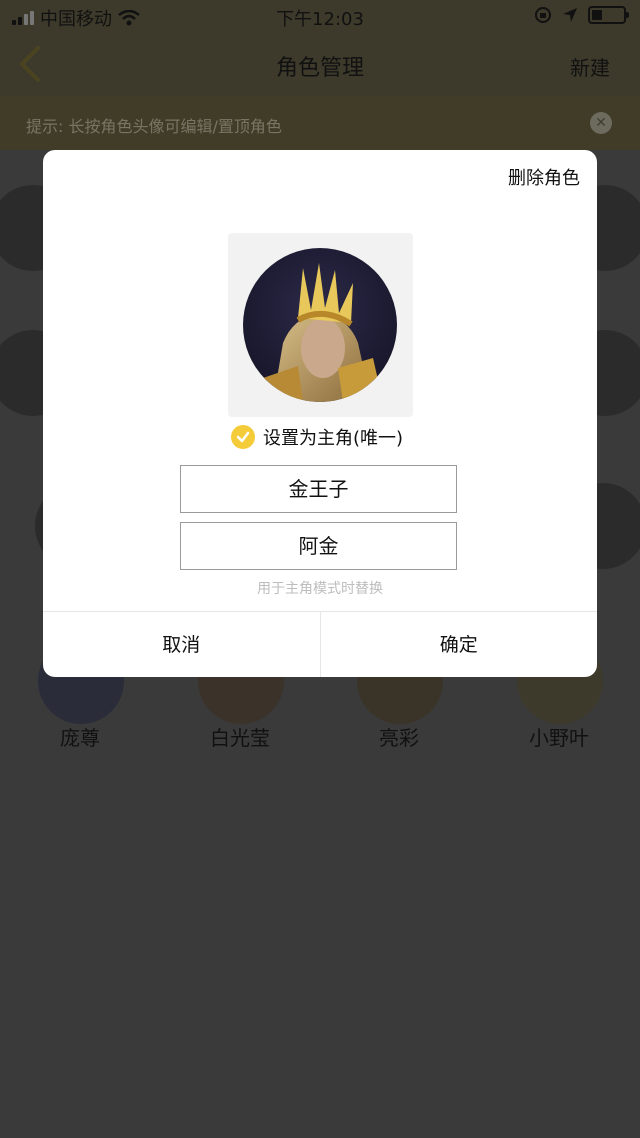 This screenshot has width=640, height=1138. I want to click on avatar-image, so click(320, 325).